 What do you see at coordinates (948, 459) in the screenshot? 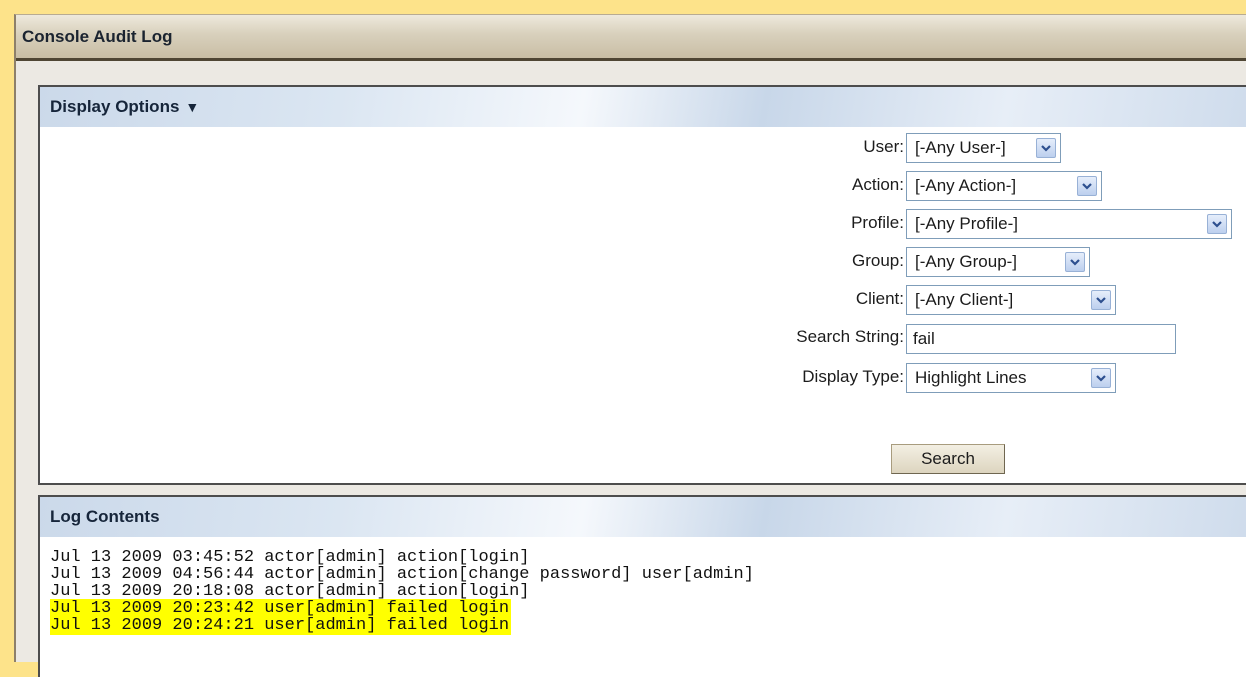
I see `search-button: Search` at bounding box center [948, 459].